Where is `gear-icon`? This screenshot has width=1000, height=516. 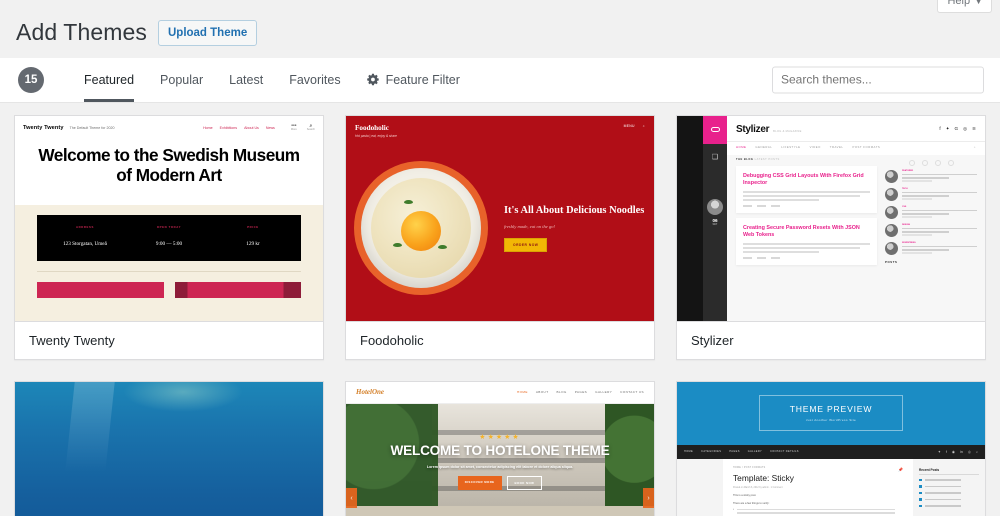 gear-icon is located at coordinates (372, 80).